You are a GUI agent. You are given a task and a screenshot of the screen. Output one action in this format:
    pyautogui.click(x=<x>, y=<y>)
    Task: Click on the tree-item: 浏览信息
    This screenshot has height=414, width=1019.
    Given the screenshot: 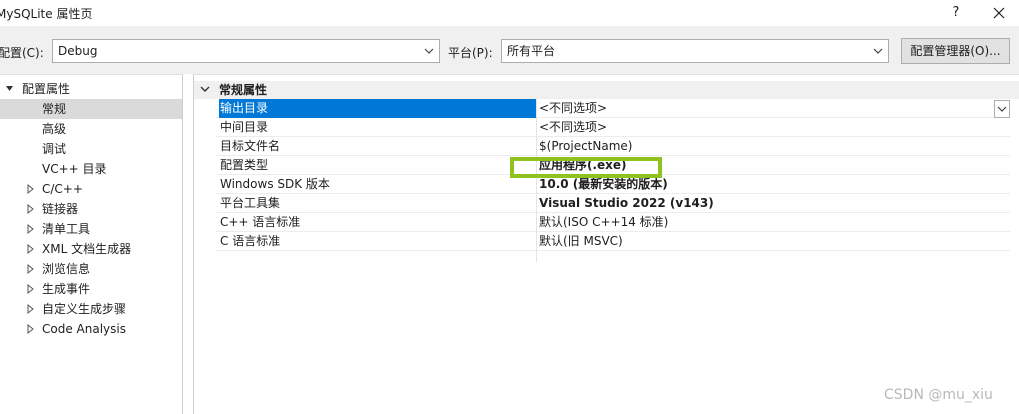 What is the action you would take?
    pyautogui.click(x=91, y=269)
    